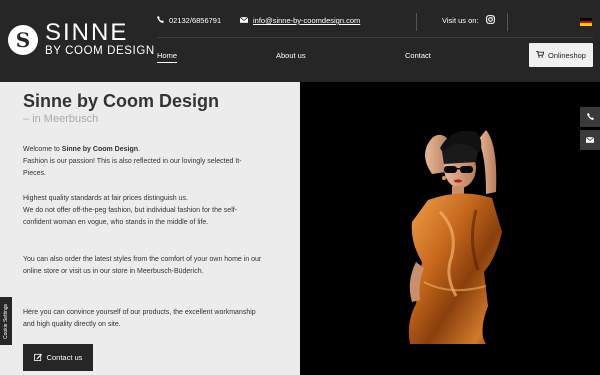  What do you see at coordinates (121, 101) in the screenshot?
I see `page-title: Sinne by Coom Design` at bounding box center [121, 101].